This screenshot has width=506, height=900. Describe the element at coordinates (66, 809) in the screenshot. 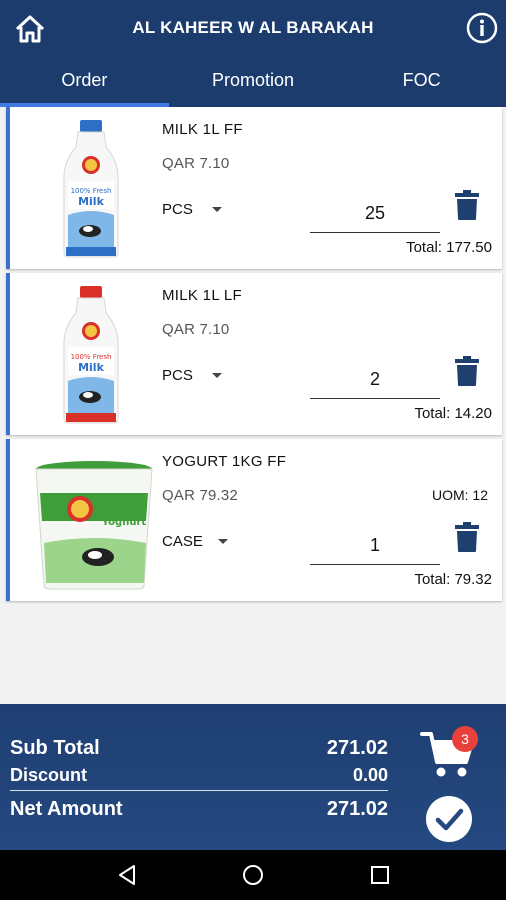

I see `net-amount-label: Net Amount` at that location.